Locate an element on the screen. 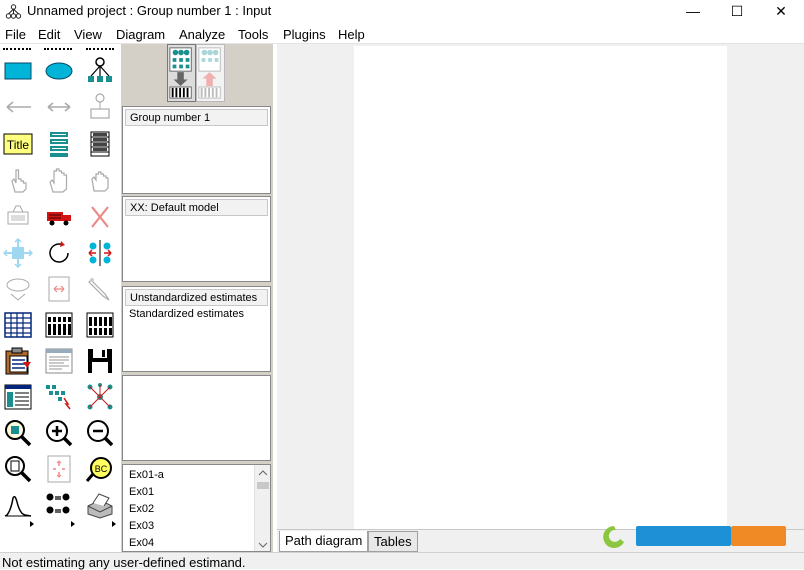 The height and width of the screenshot is (570, 804). move-parameter-icon is located at coordinates (18, 289).